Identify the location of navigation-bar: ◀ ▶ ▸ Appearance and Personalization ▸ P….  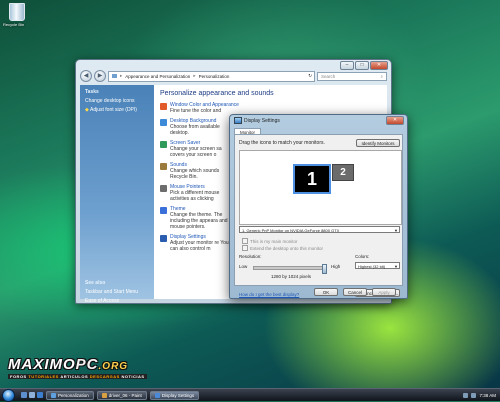
(233, 76).